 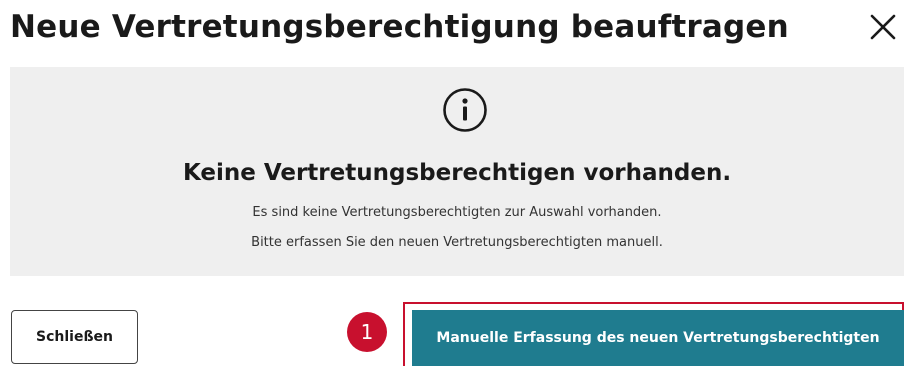 I want to click on step-badge: 1, so click(x=367, y=332).